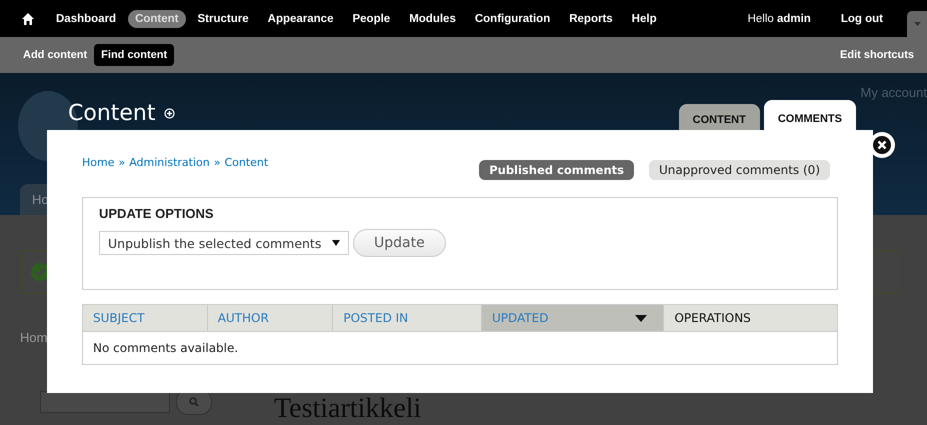 The image size is (927, 425). I want to click on toolbar-menu-link: Dashboard, so click(86, 19).